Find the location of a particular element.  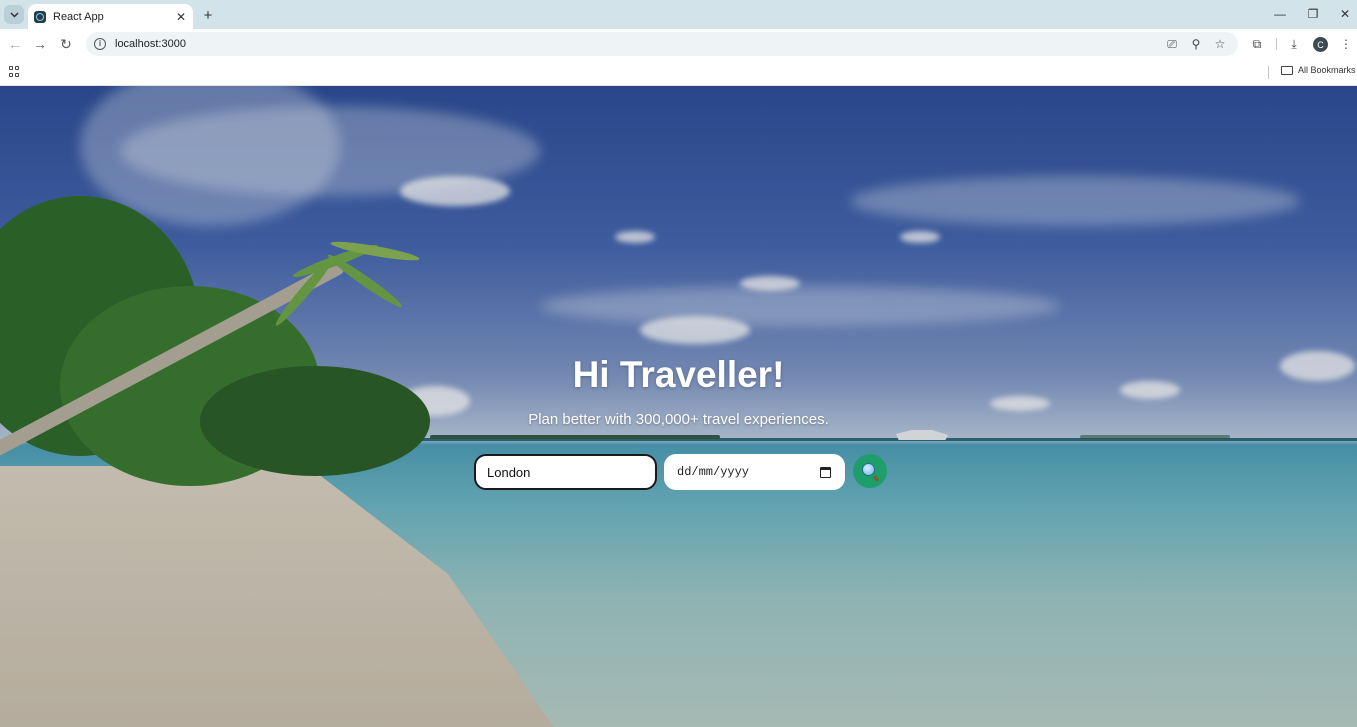

all-bookmarks-button: All Bookmarks is located at coordinates (1318, 70).